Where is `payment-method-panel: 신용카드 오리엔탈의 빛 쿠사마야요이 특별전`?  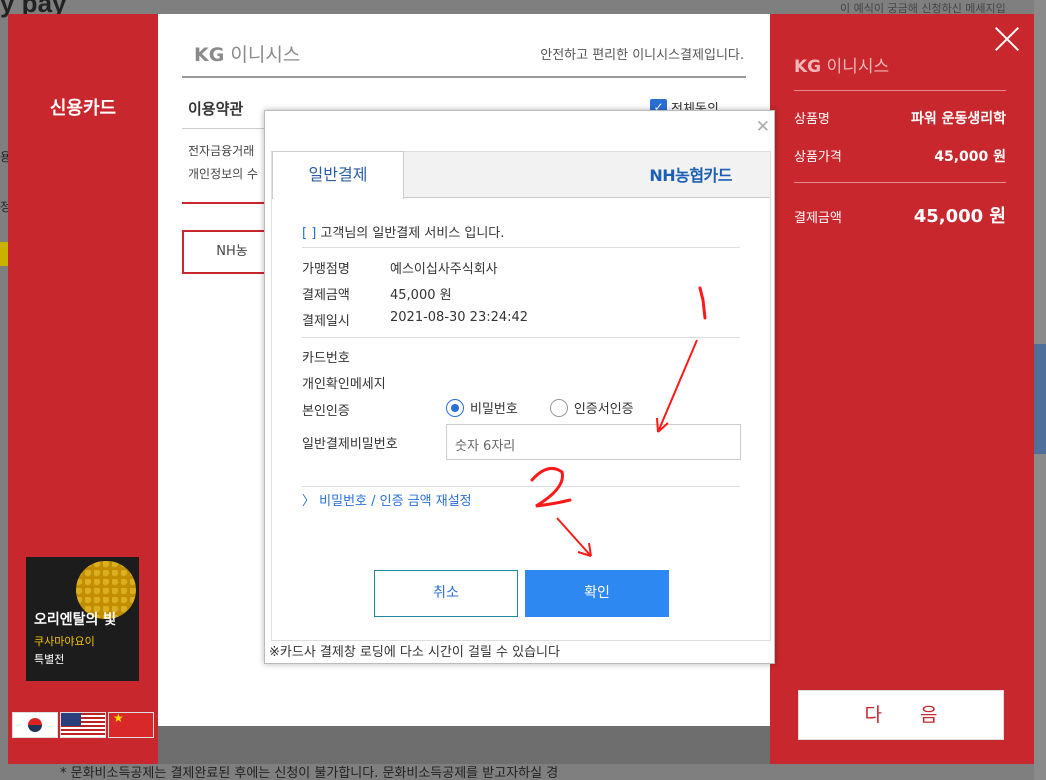
payment-method-panel: 신용카드 오리엔탈의 빛 쿠사마야요이 특별전 is located at coordinates (83, 389).